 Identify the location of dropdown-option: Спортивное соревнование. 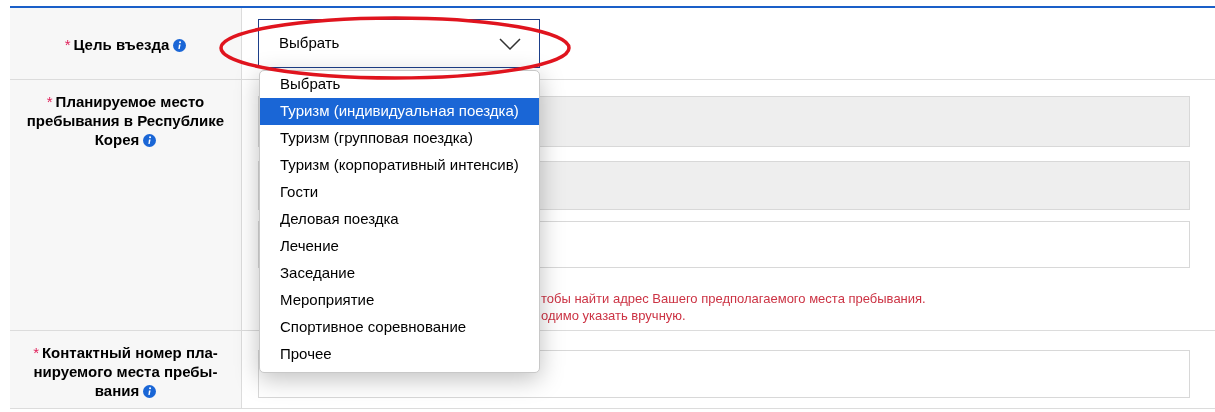
(399, 327).